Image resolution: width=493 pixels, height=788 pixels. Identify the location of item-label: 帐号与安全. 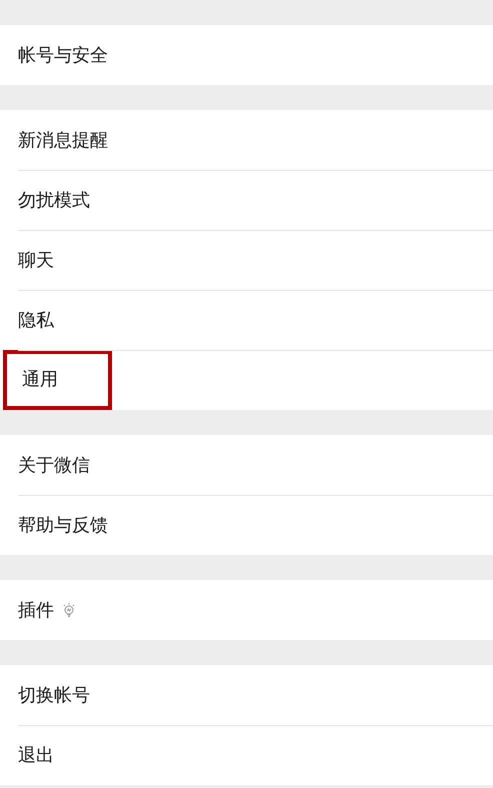
(63, 56).